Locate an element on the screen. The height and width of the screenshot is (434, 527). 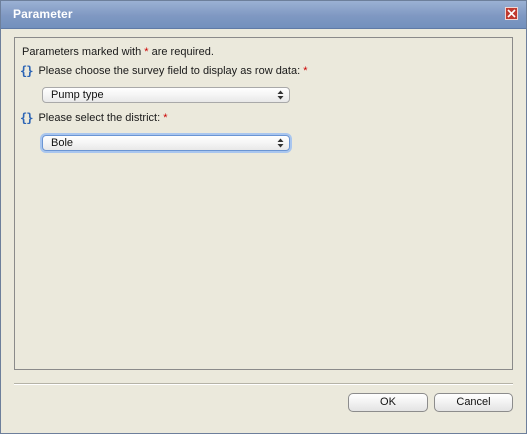
dialog-titlebar: Parameter is located at coordinates (263, 15).